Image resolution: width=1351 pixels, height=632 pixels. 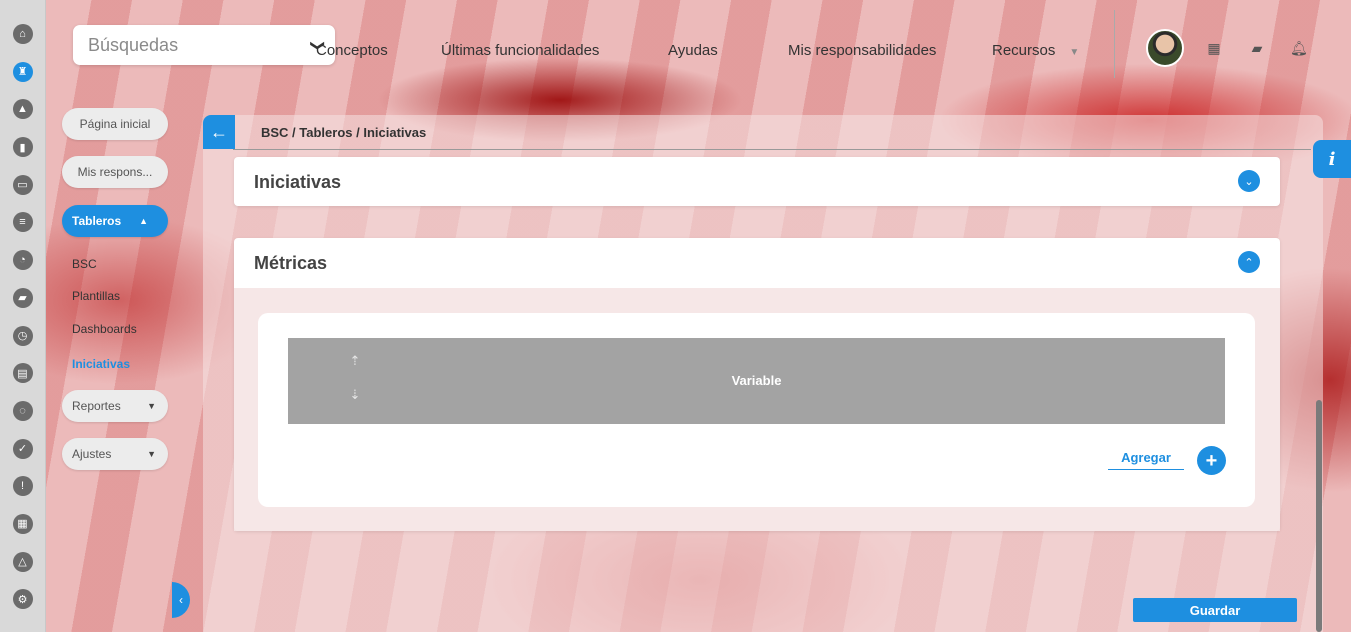 I want to click on bar-chart-icon: ▮, so click(x=22, y=147).